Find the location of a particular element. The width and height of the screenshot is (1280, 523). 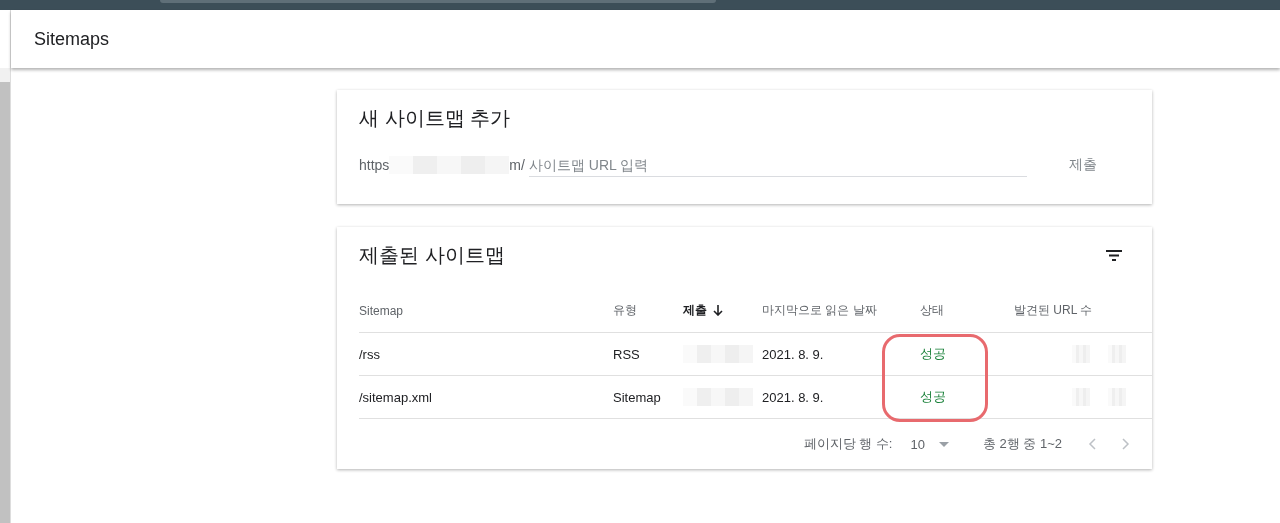

submit-button: 제출 is located at coordinates (1082, 165).